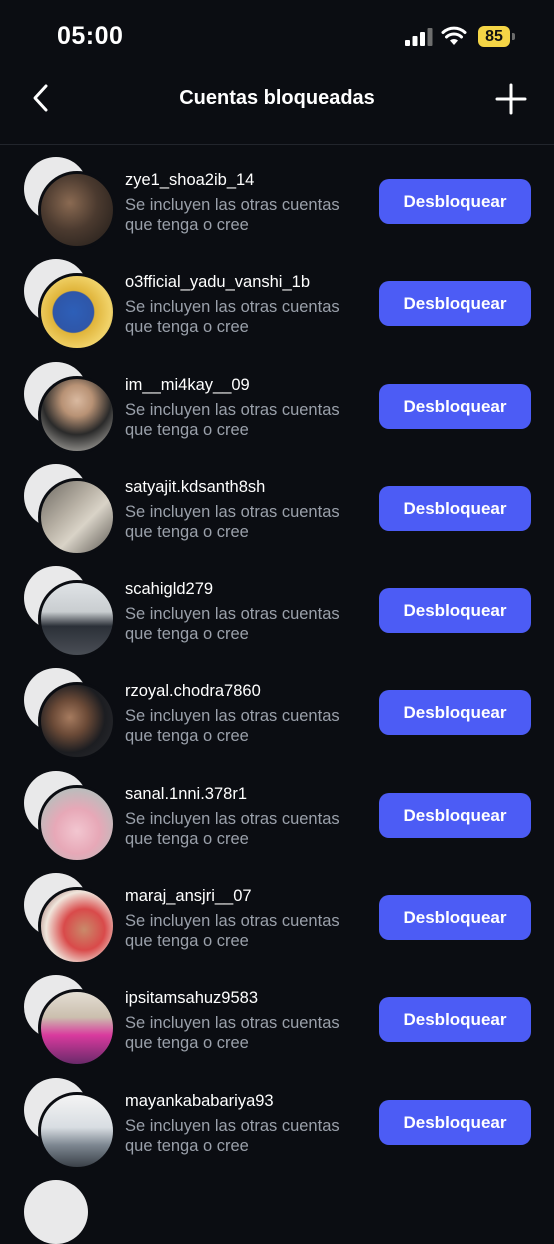 The image size is (554, 1244). I want to click on username: im__mi4kay__09, so click(187, 385).